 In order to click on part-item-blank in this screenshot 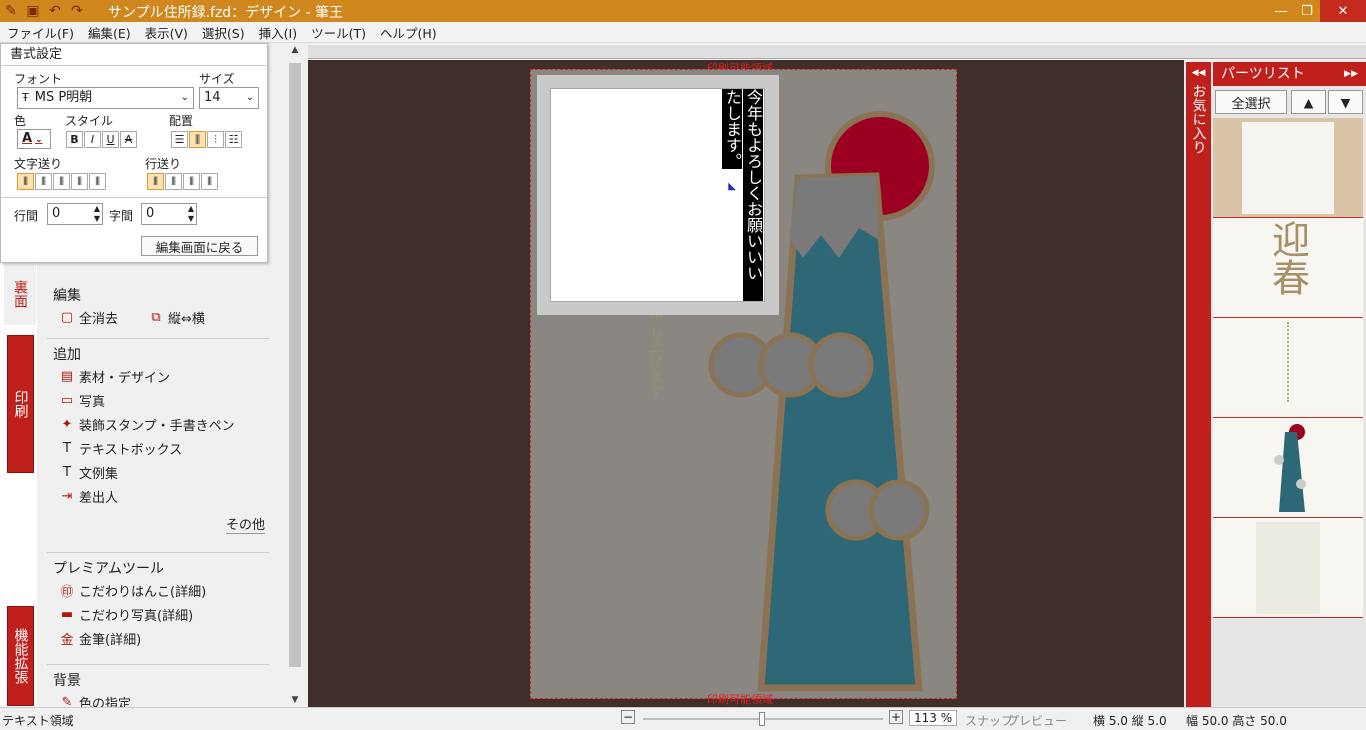, I will do `click(1288, 568)`.